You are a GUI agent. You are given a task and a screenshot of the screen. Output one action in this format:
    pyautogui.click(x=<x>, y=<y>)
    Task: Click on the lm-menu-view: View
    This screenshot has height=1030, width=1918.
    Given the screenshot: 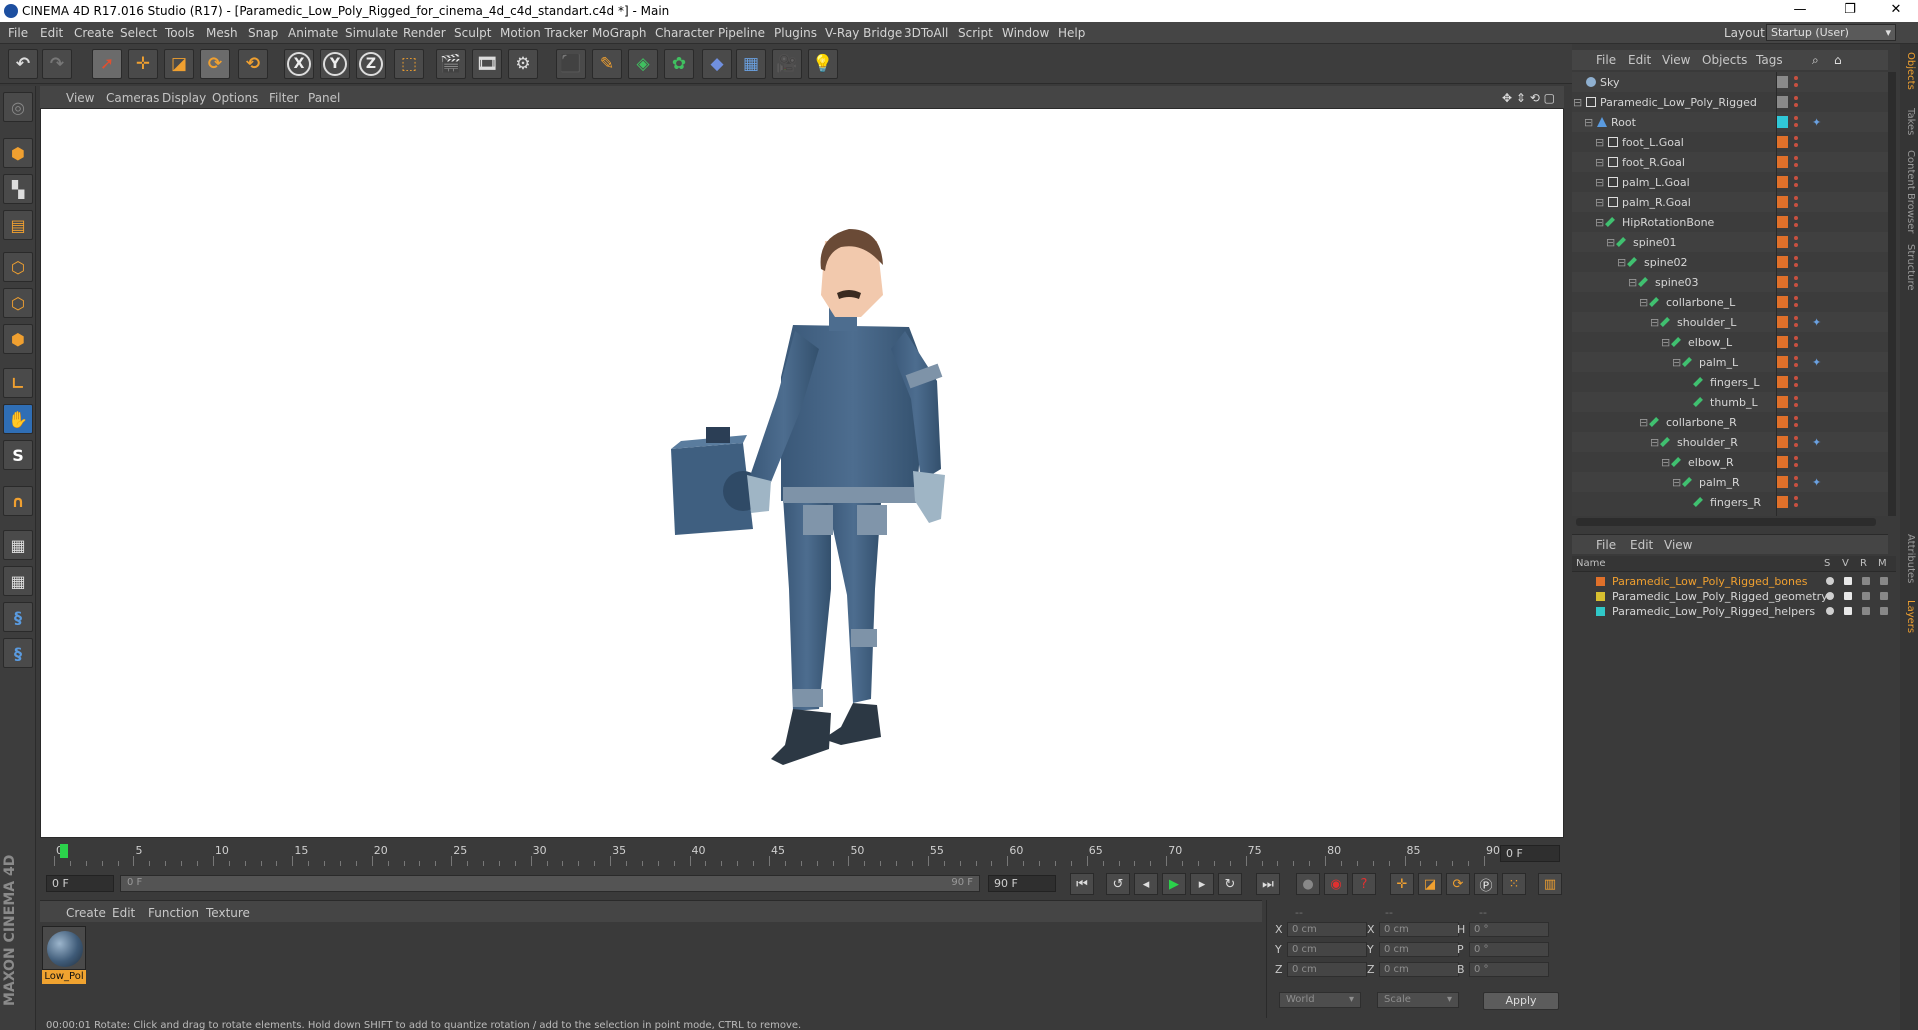 What is the action you would take?
    pyautogui.click(x=1678, y=545)
    